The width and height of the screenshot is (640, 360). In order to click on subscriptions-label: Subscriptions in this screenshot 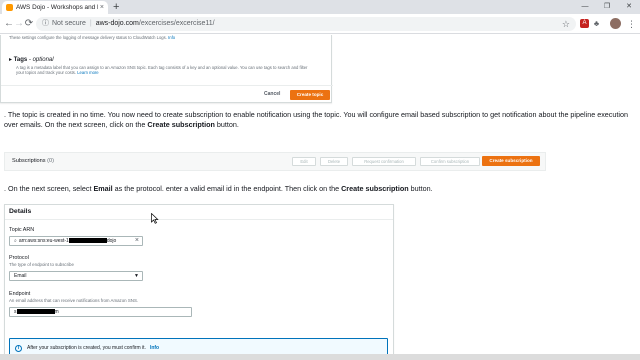, I will do `click(29, 161)`.